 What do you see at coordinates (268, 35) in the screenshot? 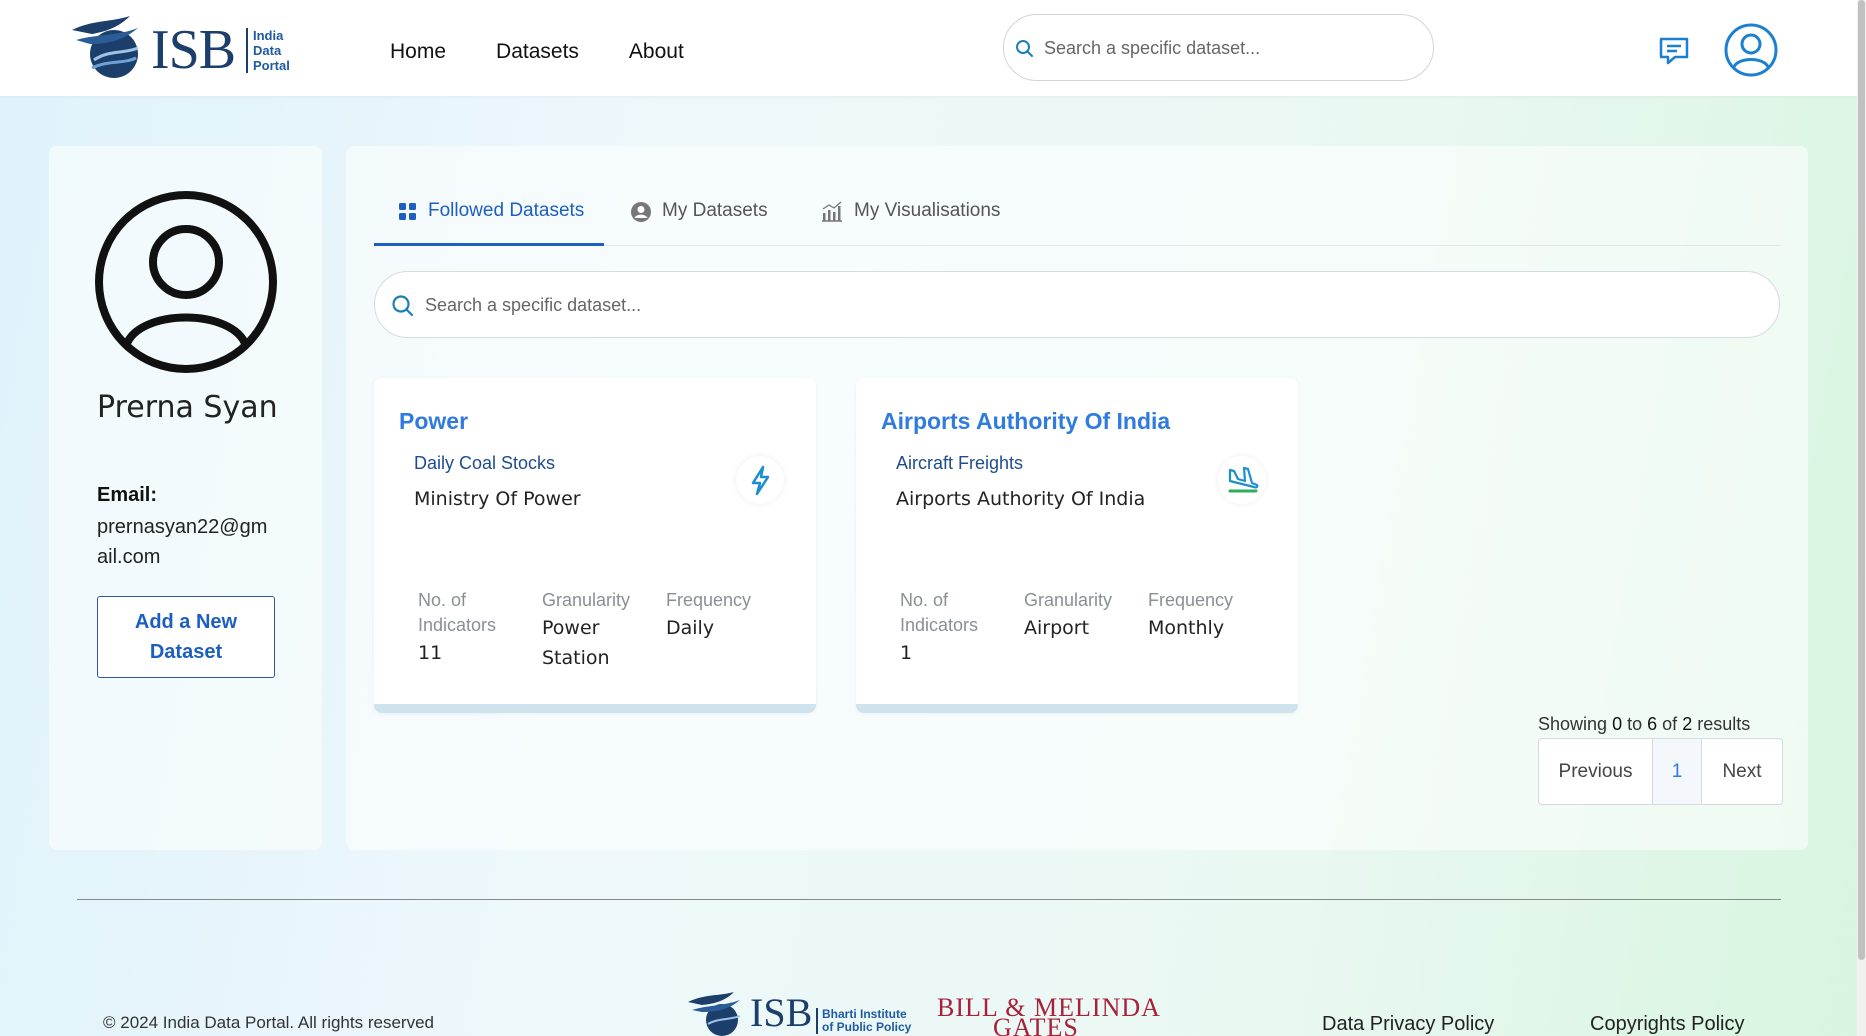
I see `logo-sub-line: India` at bounding box center [268, 35].